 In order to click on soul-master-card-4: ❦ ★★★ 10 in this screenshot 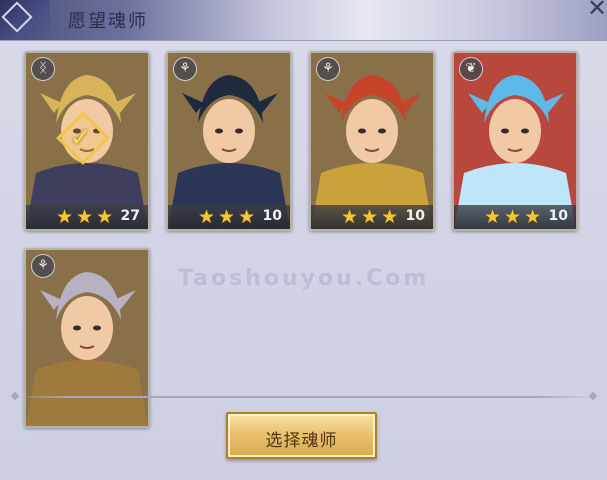, I will do `click(515, 141)`.